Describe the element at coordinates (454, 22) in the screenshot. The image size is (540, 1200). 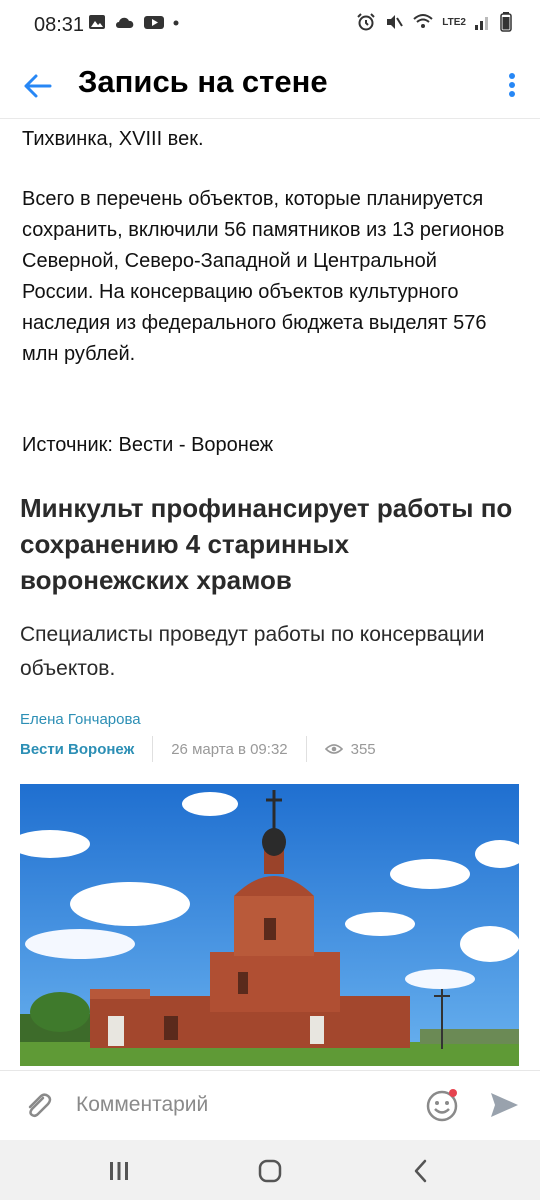
I see `network-label: LTE2` at that location.